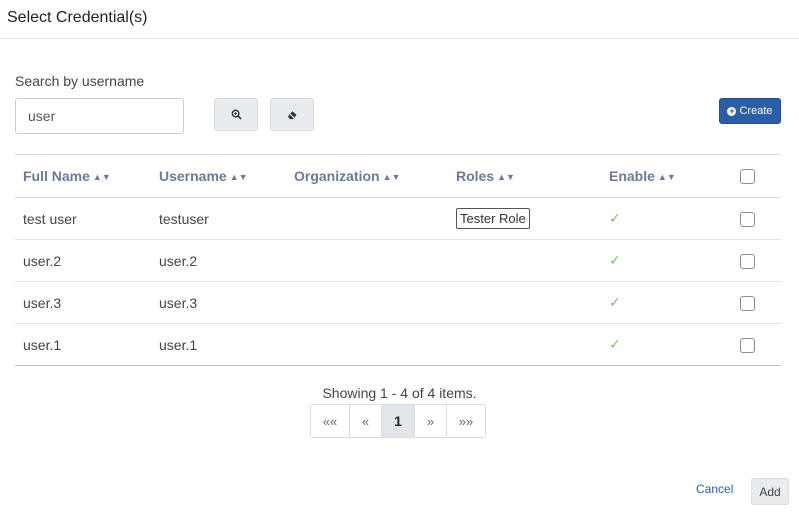 This screenshot has height=513, width=799. I want to click on table-row: user.2 user.2 ✓, so click(398, 260).